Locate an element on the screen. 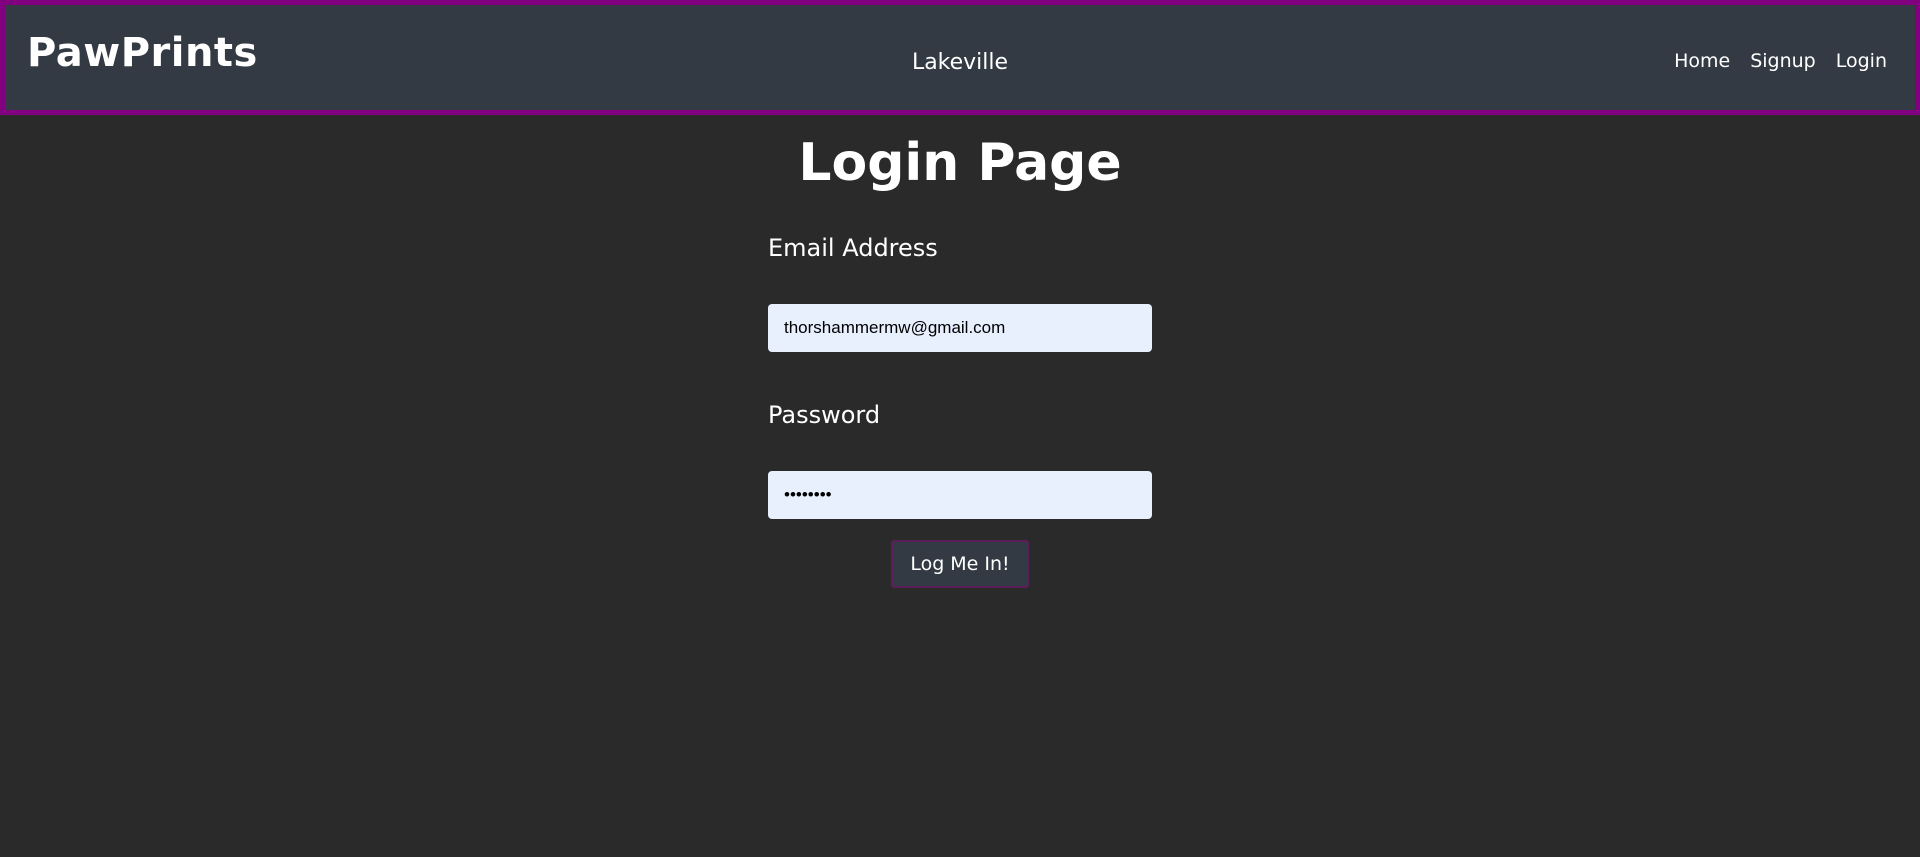  page-title: Login Page is located at coordinates (960, 163).